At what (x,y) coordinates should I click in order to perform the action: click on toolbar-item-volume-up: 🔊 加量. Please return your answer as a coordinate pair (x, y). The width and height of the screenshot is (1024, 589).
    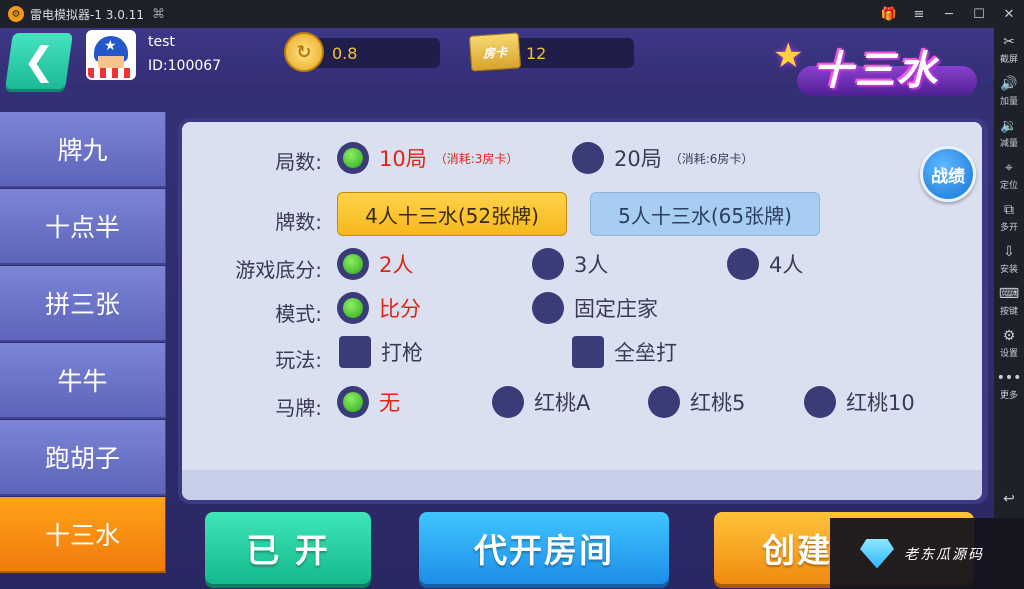
    Looking at the image, I should click on (1009, 91).